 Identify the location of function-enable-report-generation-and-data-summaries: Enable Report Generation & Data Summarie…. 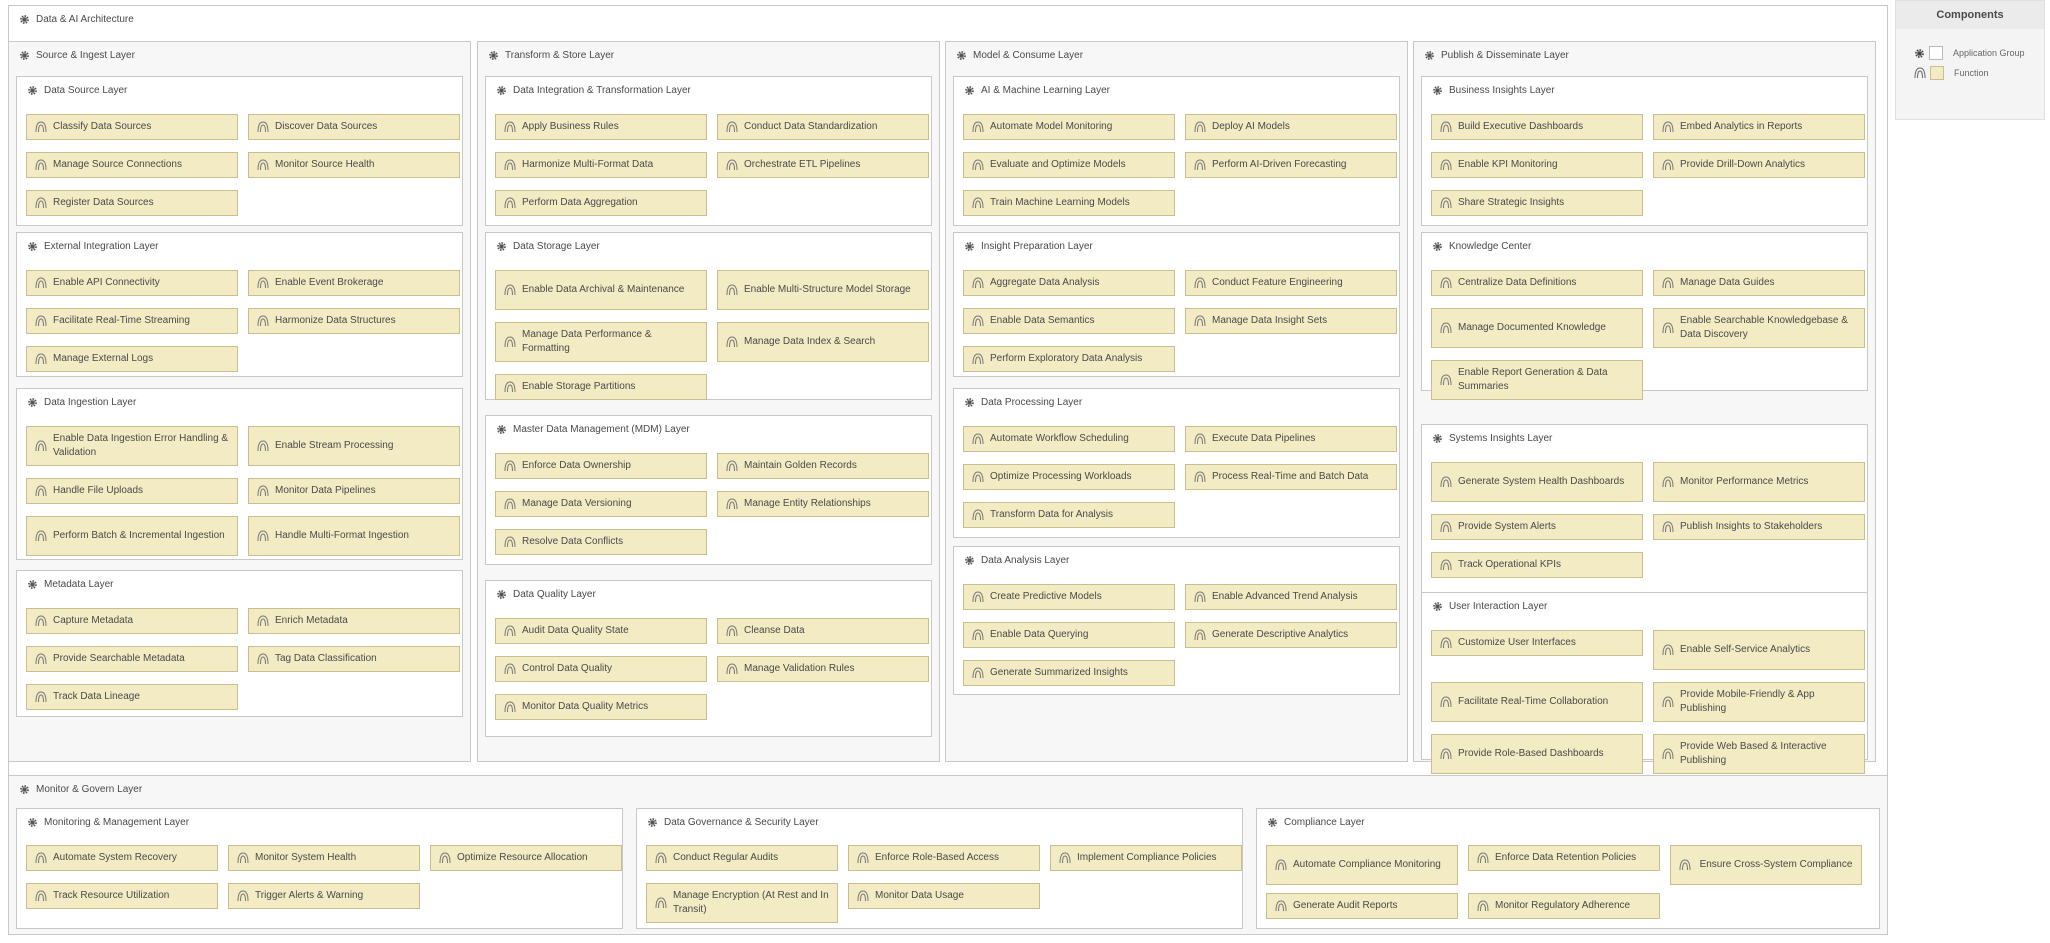
(1537, 380).